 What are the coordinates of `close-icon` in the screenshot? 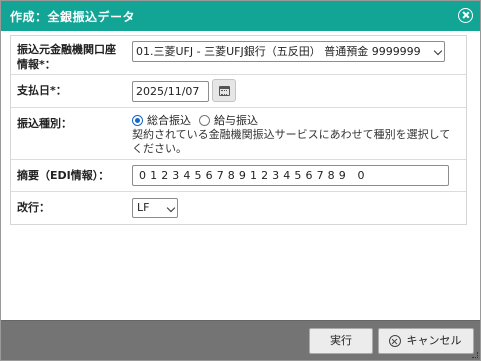 It's located at (465, 15).